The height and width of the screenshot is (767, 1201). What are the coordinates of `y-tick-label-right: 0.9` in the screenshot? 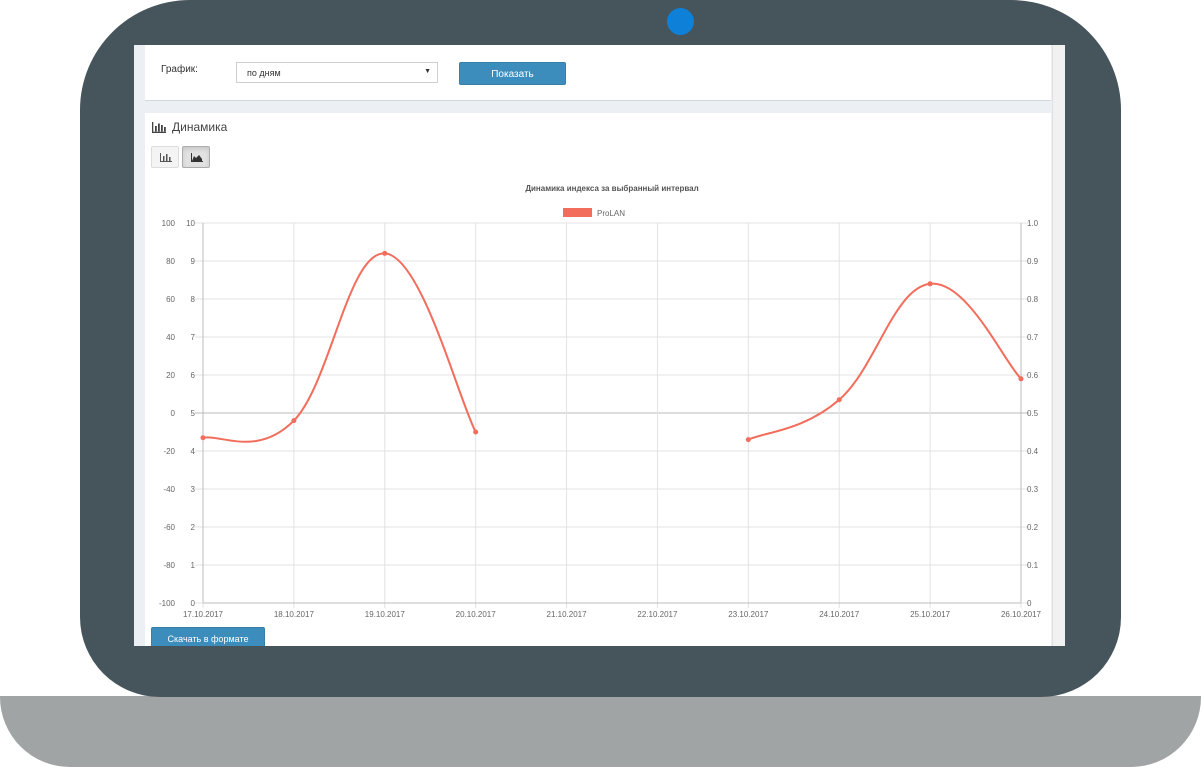 It's located at (1033, 261).